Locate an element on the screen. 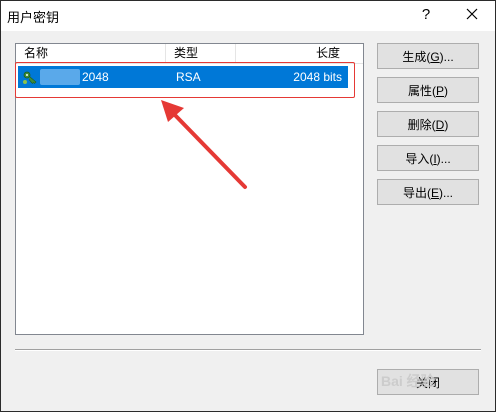  divider is located at coordinates (248, 350).